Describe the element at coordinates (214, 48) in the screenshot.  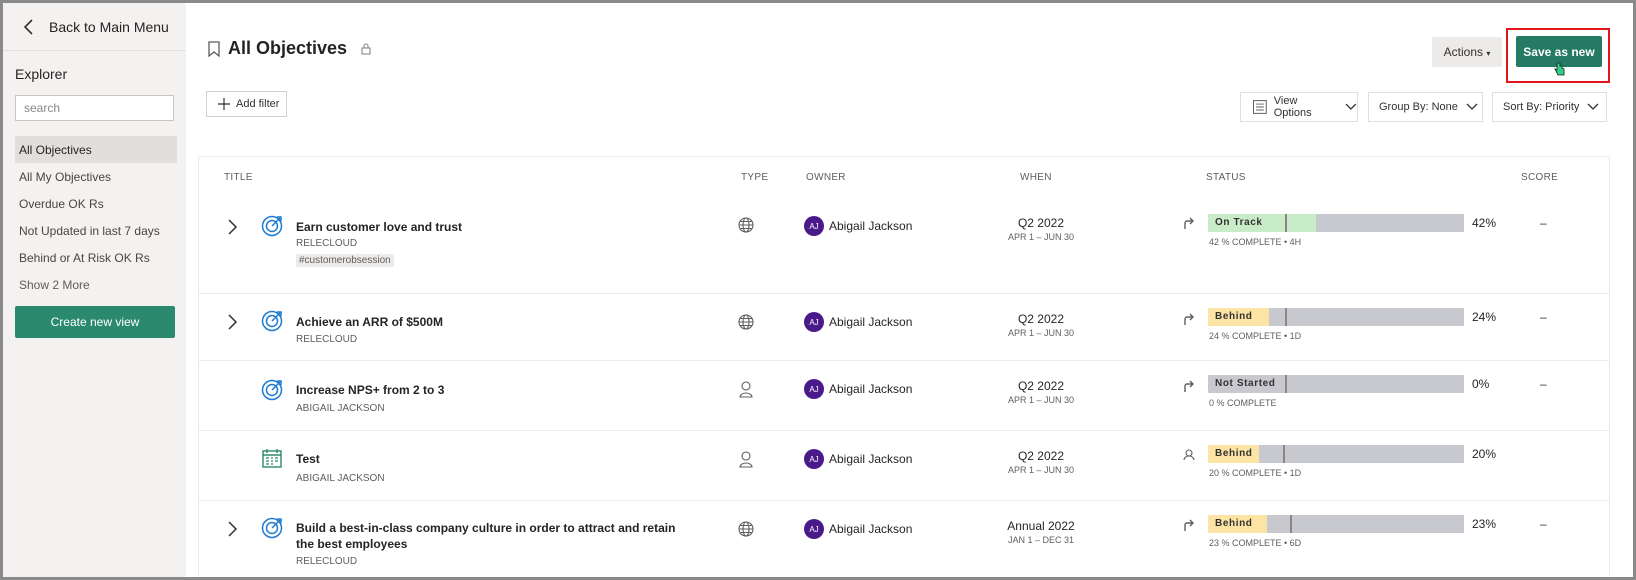
I see `bookmark-icon` at that location.